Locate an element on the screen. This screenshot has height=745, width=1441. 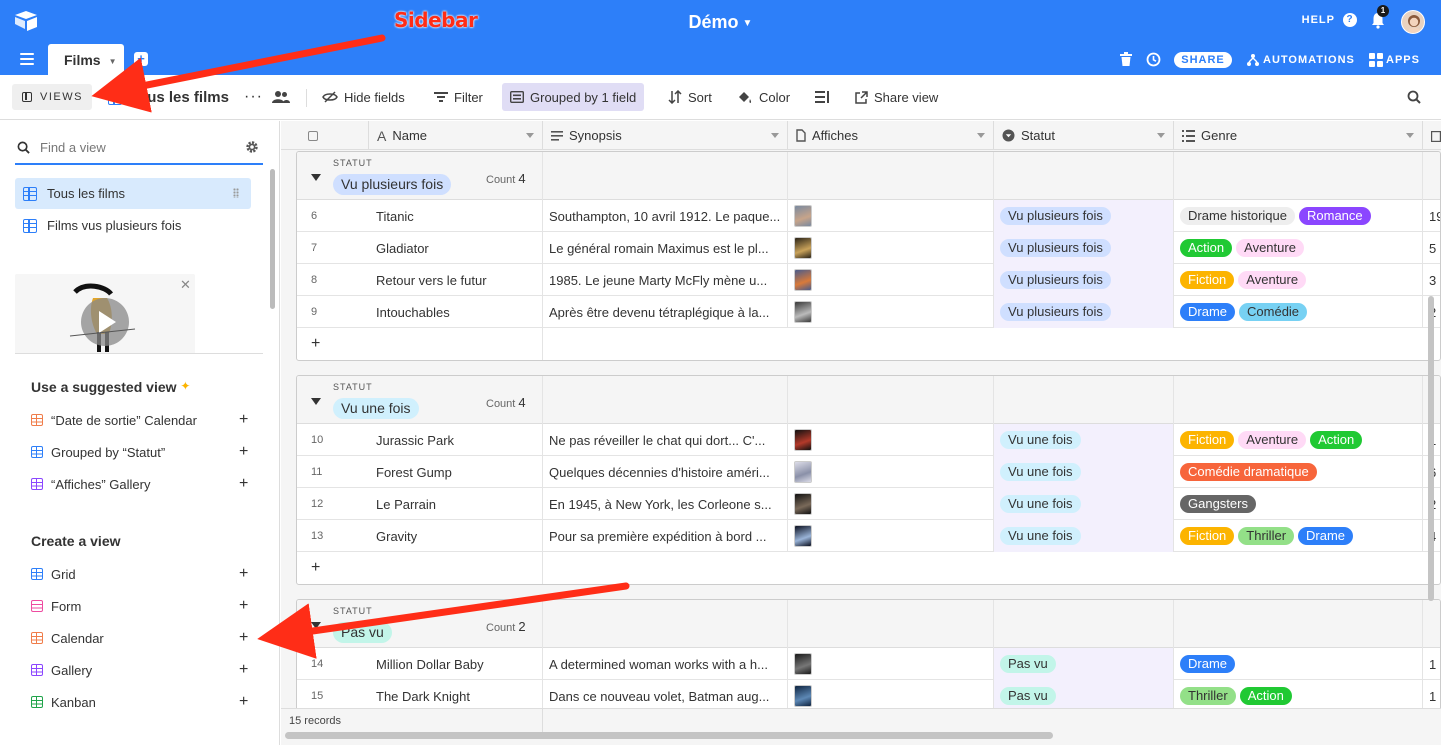
search-icon is located at coordinates (1414, 97).